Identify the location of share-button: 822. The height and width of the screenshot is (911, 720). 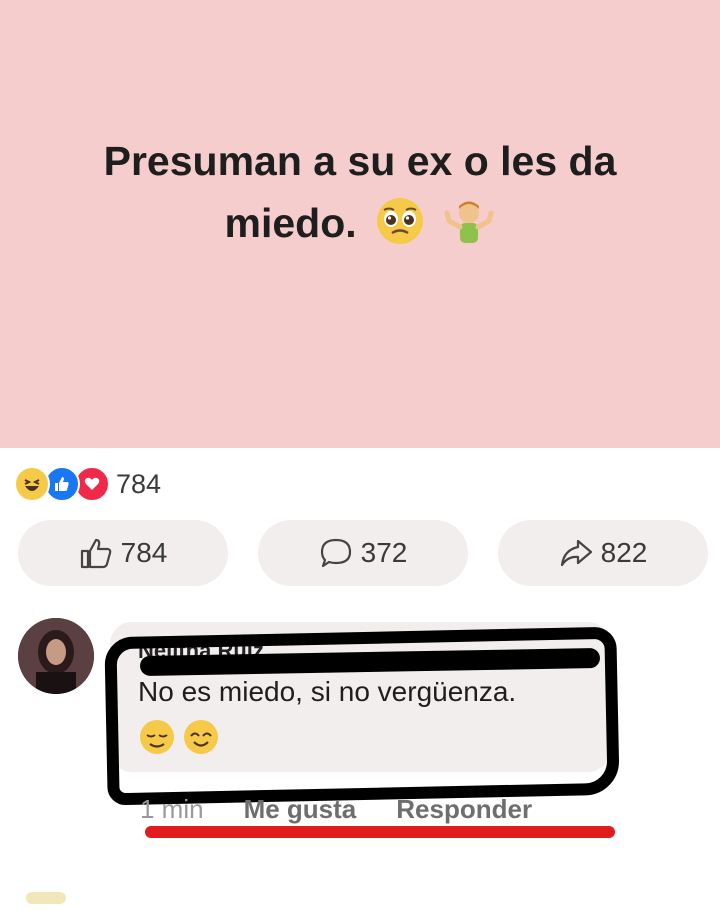
(603, 553).